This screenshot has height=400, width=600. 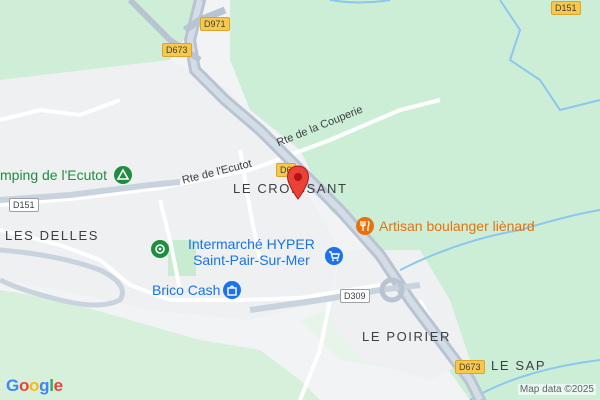 I want to click on intermarche-line1: Intermarché HYPER, so click(x=251, y=244).